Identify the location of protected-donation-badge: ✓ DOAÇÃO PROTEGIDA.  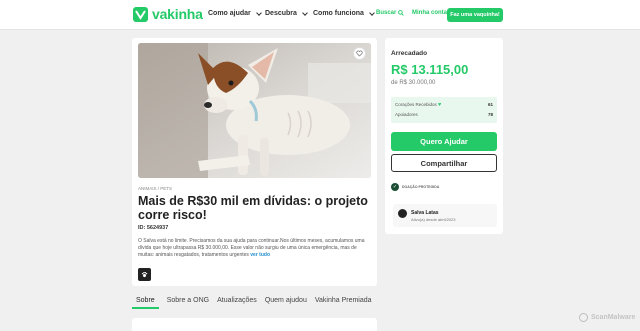
(415, 187).